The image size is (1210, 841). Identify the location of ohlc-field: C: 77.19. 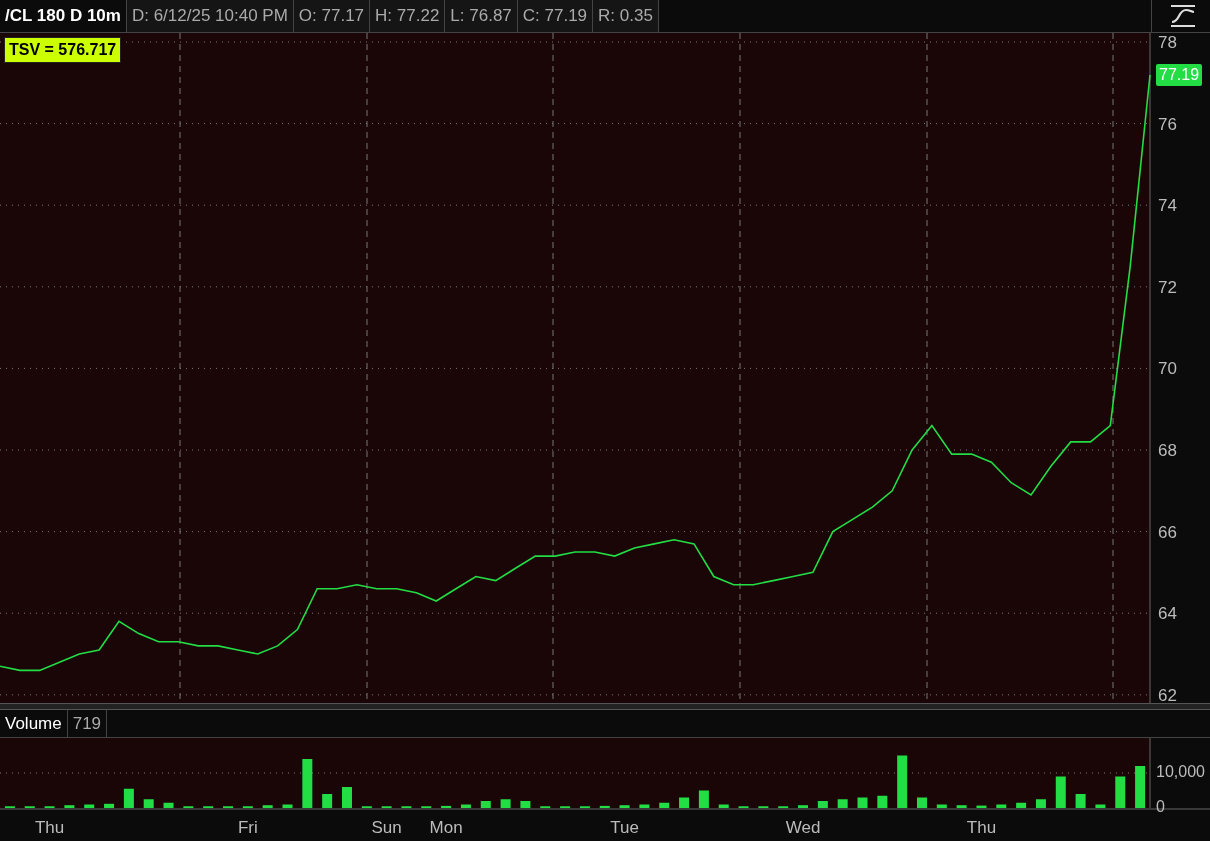
(555, 16).